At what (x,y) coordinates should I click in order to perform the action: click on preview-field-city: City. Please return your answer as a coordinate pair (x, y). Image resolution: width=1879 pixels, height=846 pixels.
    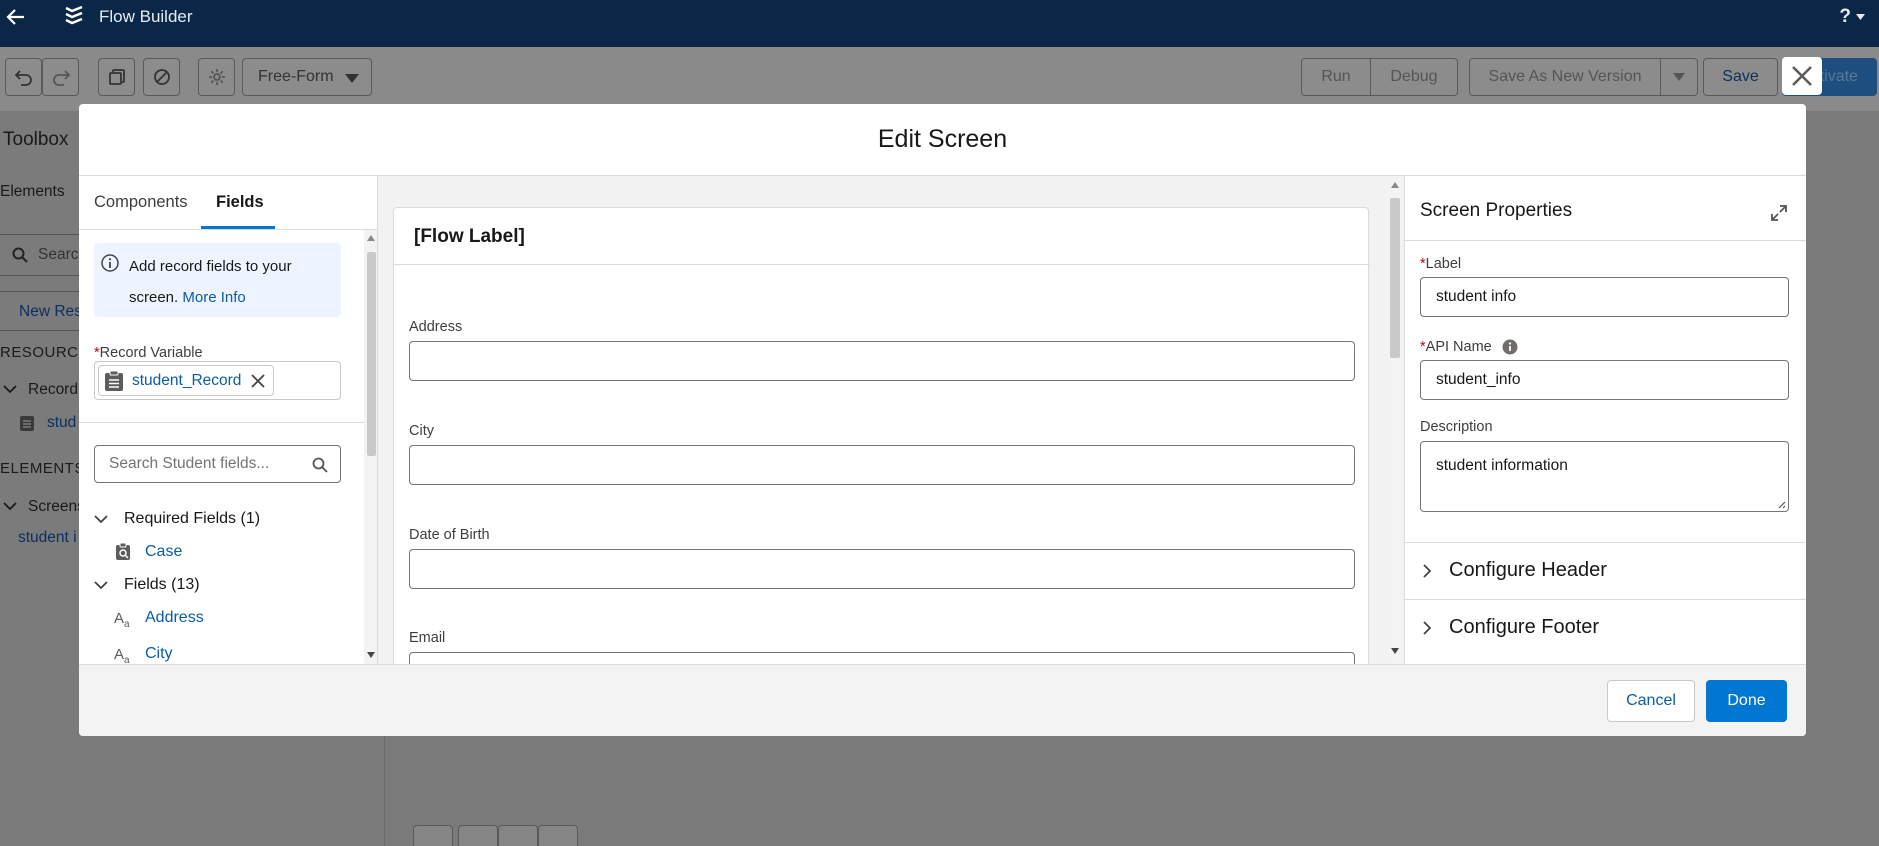
    Looking at the image, I should click on (882, 454).